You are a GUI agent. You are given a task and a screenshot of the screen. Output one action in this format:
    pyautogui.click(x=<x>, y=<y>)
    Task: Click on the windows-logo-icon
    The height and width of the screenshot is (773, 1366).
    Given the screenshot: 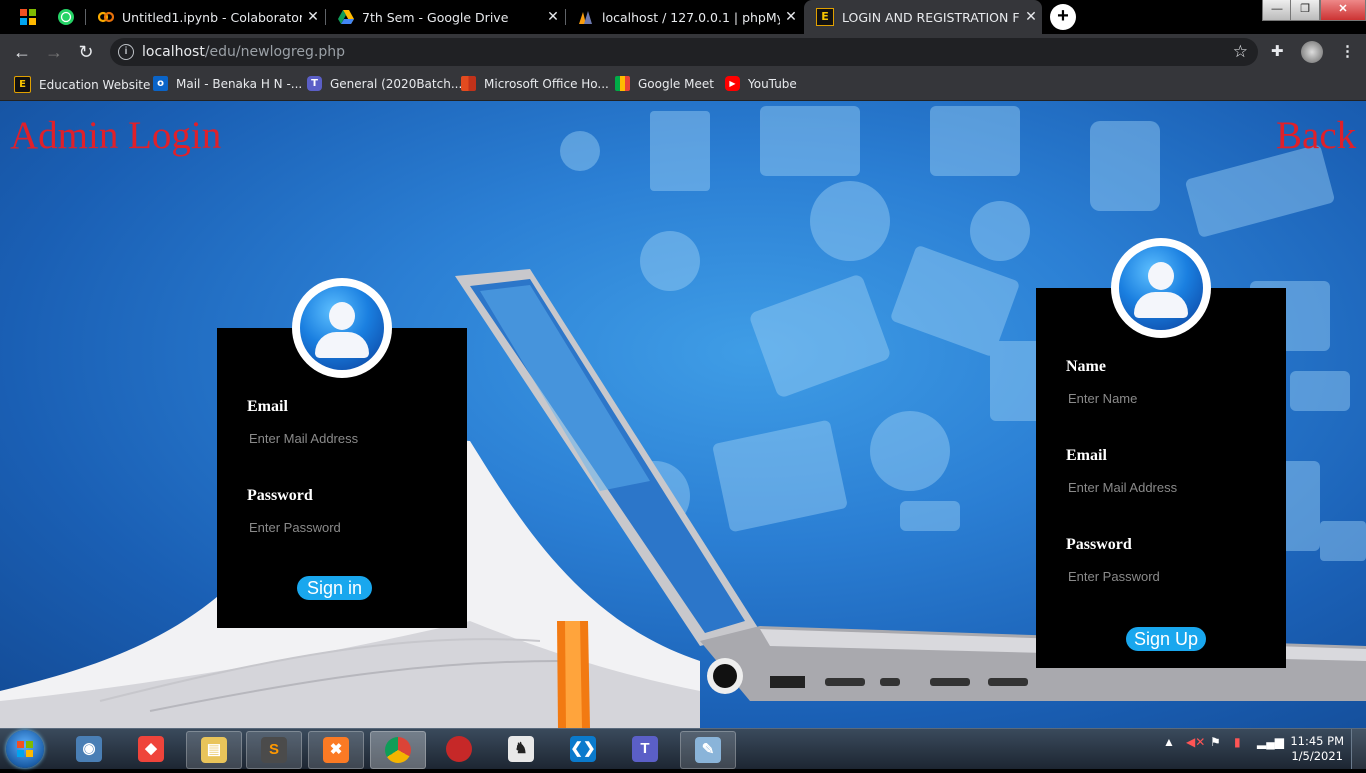 What is the action you would take?
    pyautogui.click(x=25, y=749)
    